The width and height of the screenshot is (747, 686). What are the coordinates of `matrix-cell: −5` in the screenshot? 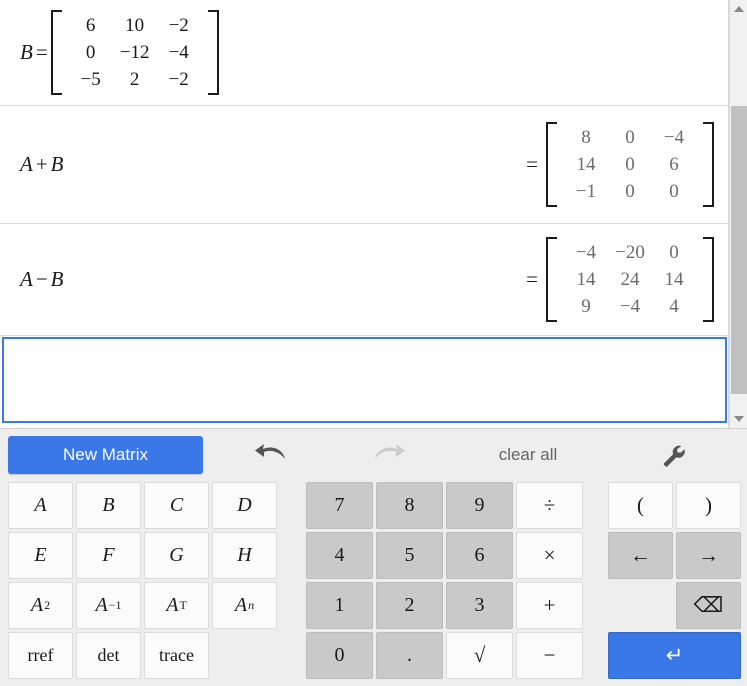 It's located at (90, 79).